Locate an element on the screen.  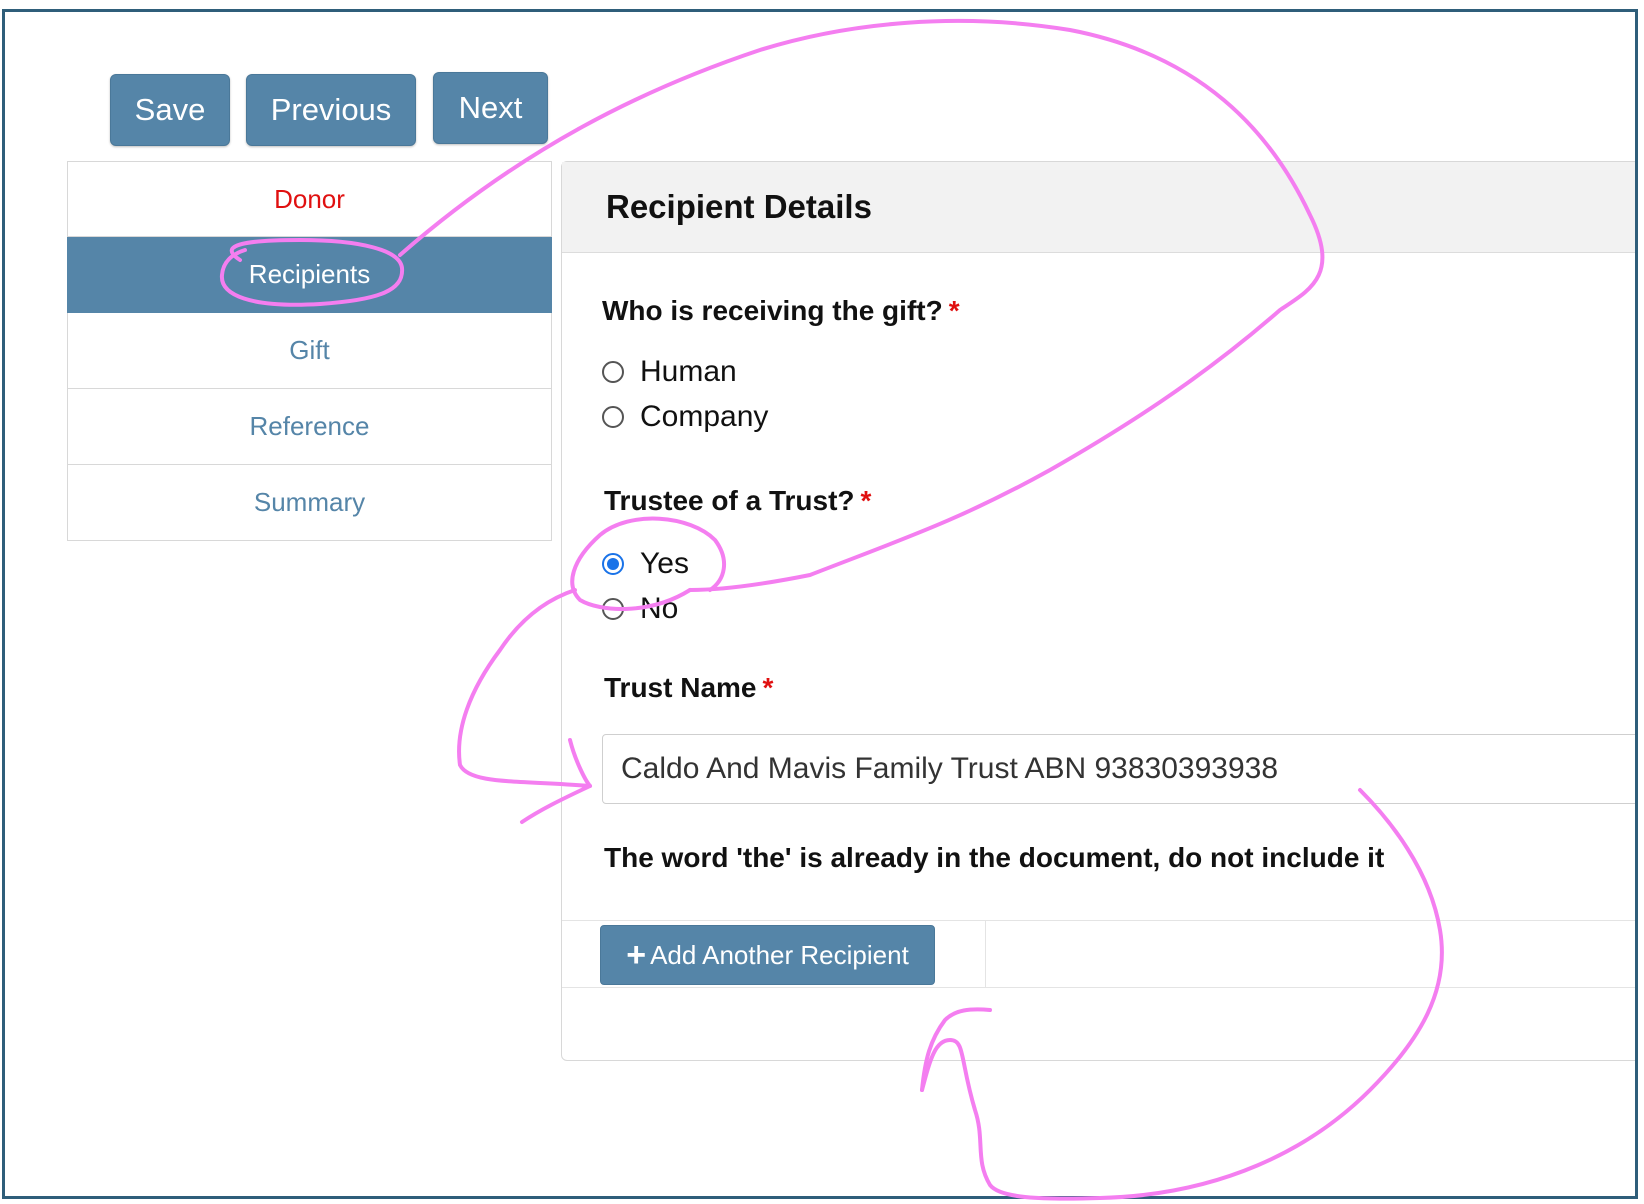
radio-company: Company is located at coordinates (685, 417).